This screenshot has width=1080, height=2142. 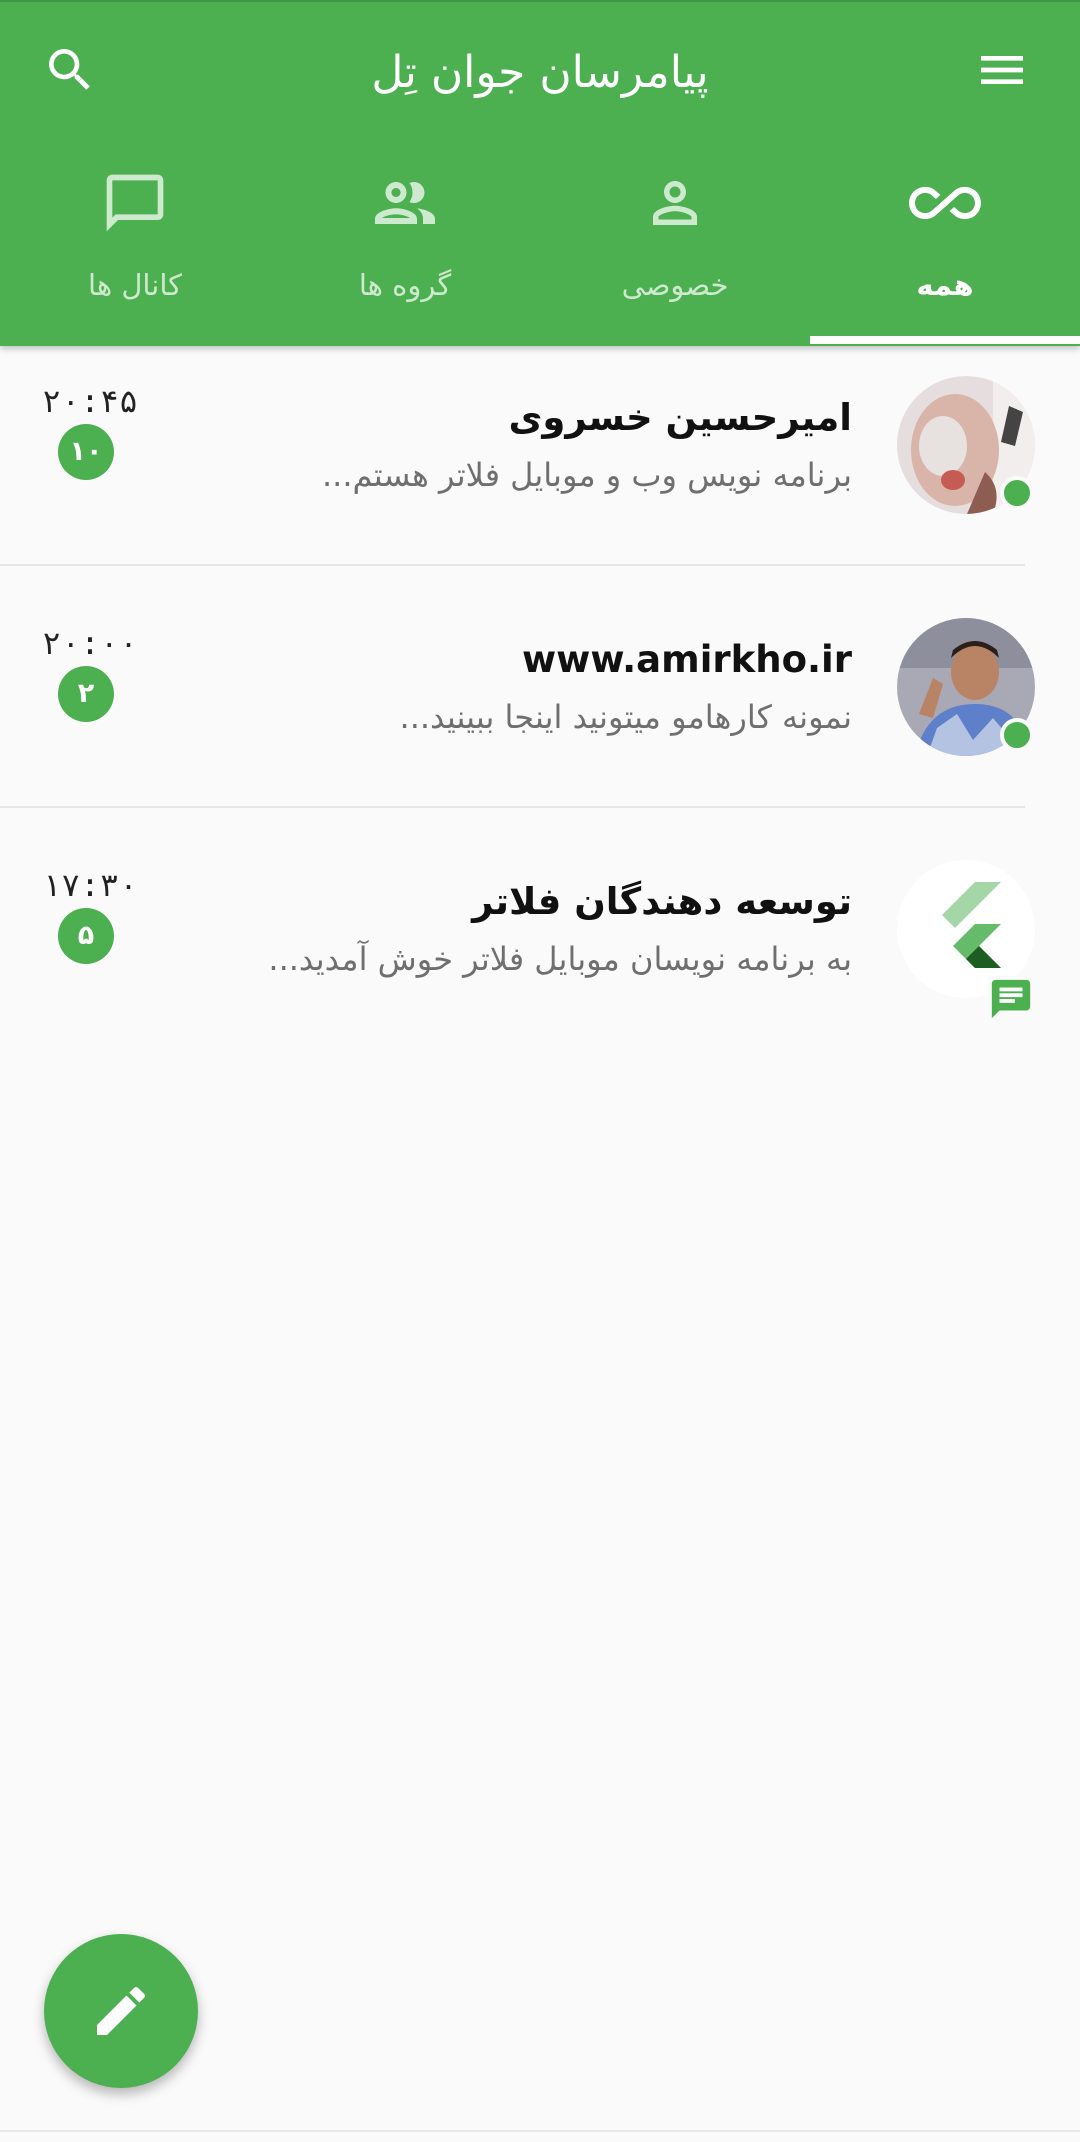 I want to click on tab-label: همه, so click(x=945, y=285).